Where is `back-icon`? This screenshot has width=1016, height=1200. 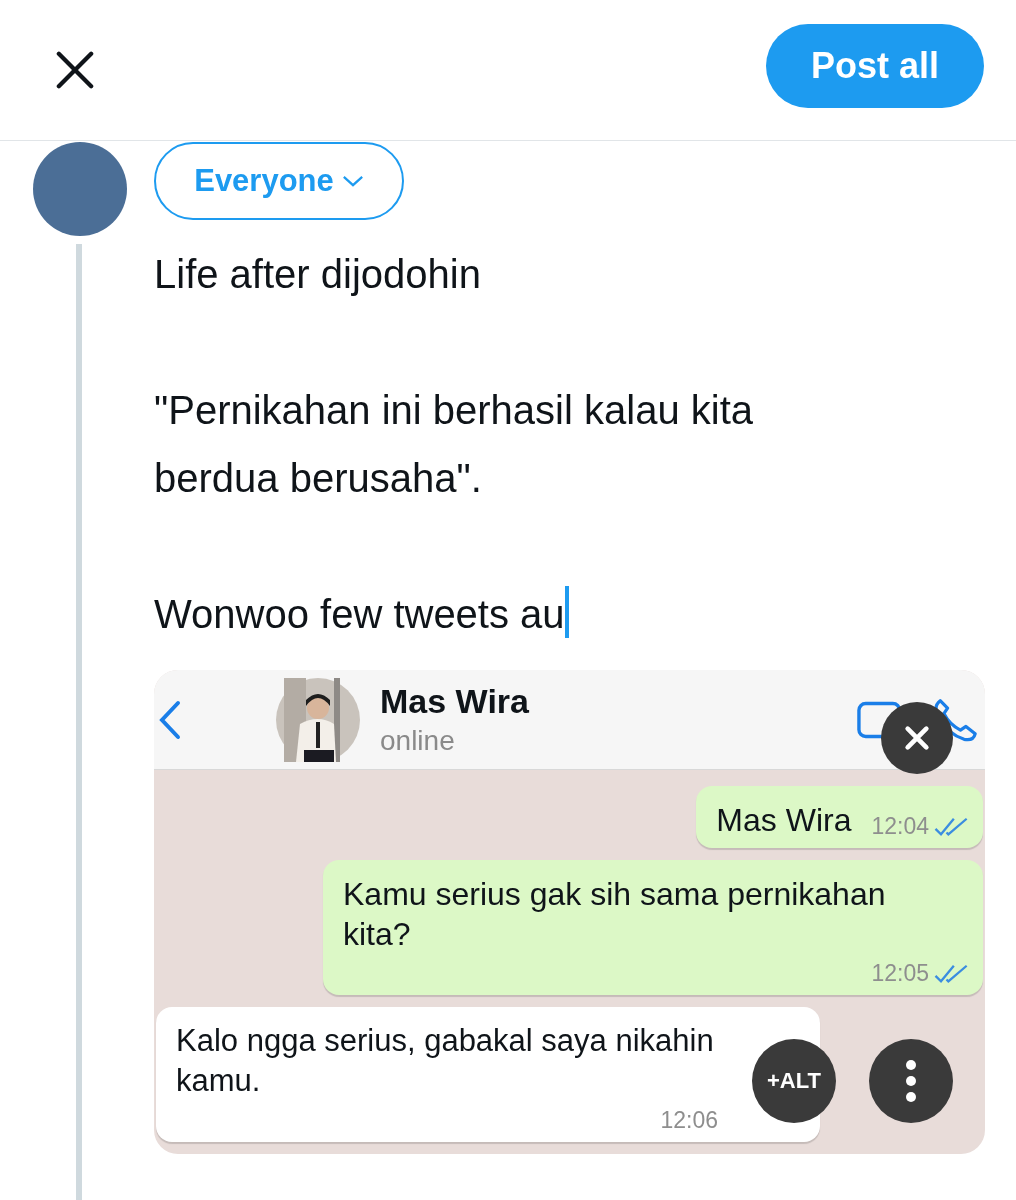 back-icon is located at coordinates (170, 719).